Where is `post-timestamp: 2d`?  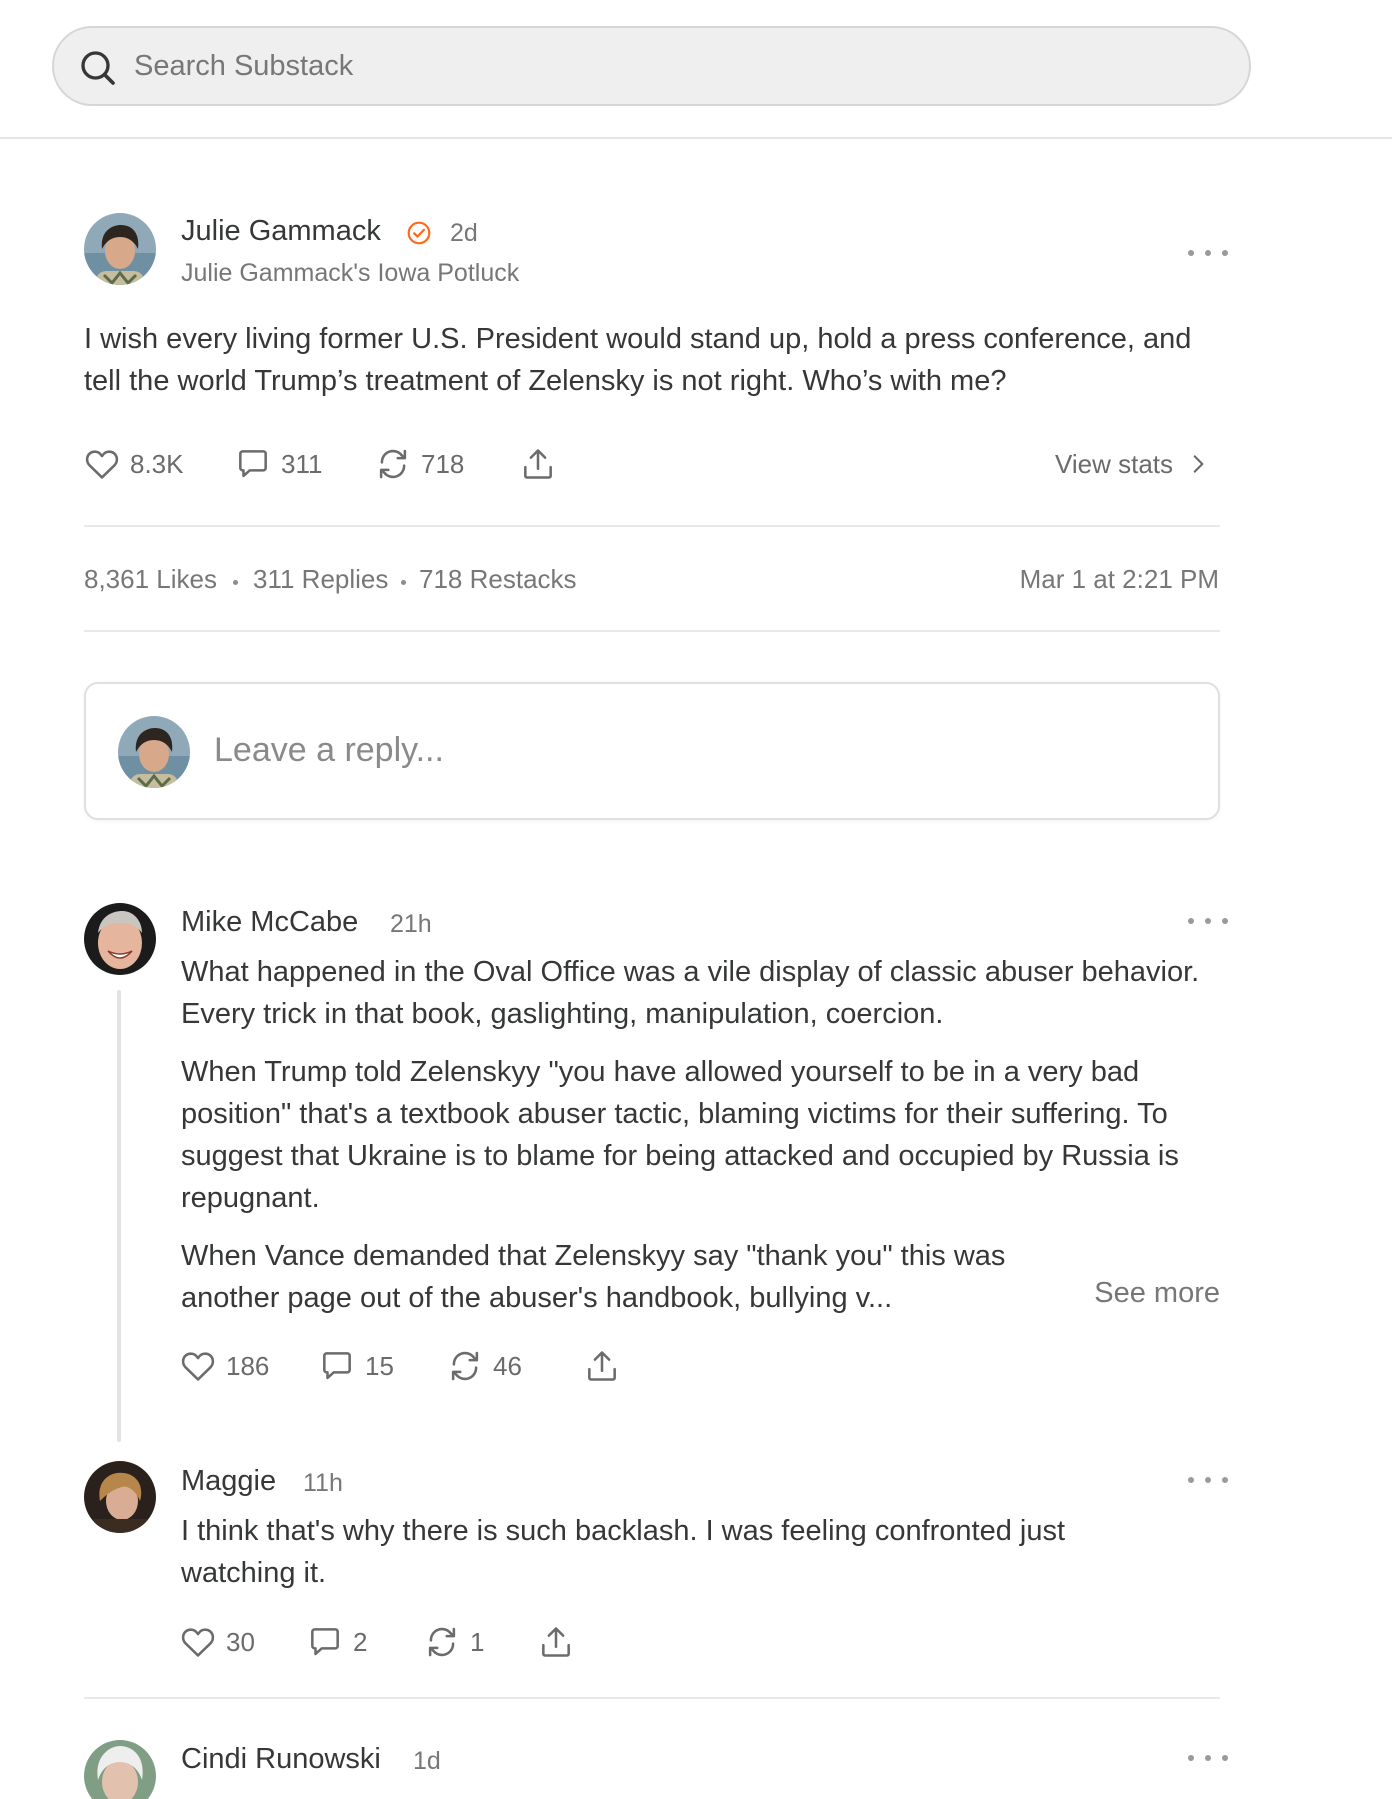 post-timestamp: 2d is located at coordinates (464, 233).